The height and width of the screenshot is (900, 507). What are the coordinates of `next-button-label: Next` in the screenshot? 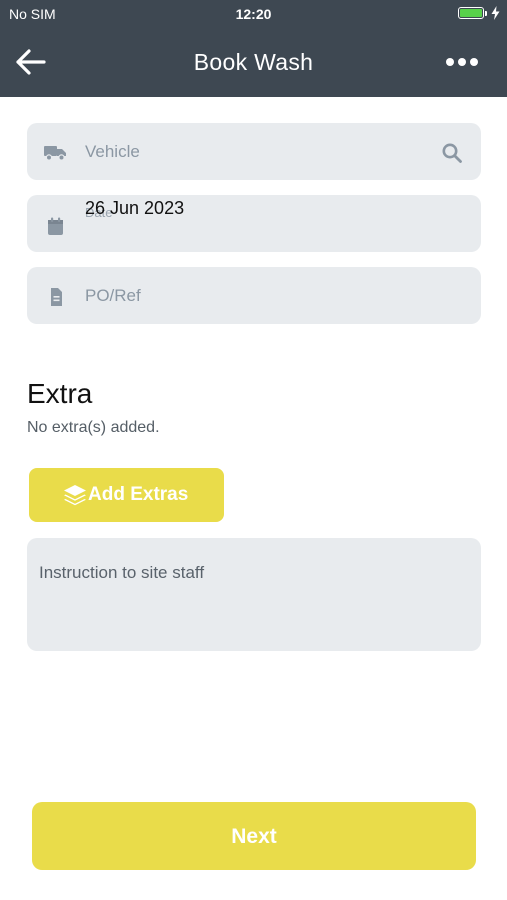 It's located at (254, 836).